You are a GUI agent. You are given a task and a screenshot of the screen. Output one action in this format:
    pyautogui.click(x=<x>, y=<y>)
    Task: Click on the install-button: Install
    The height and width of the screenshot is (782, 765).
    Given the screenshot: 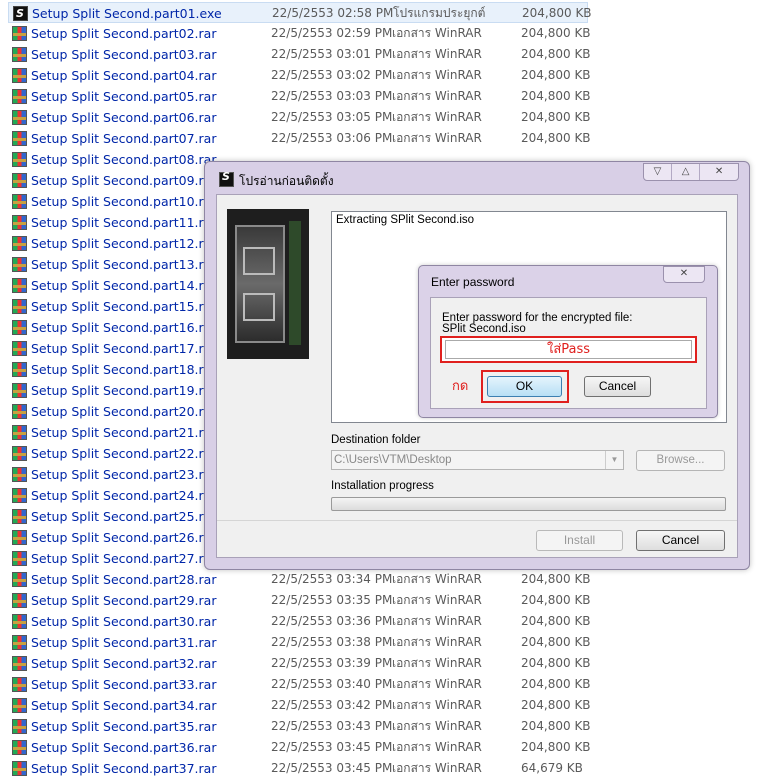 What is the action you would take?
    pyautogui.click(x=579, y=540)
    